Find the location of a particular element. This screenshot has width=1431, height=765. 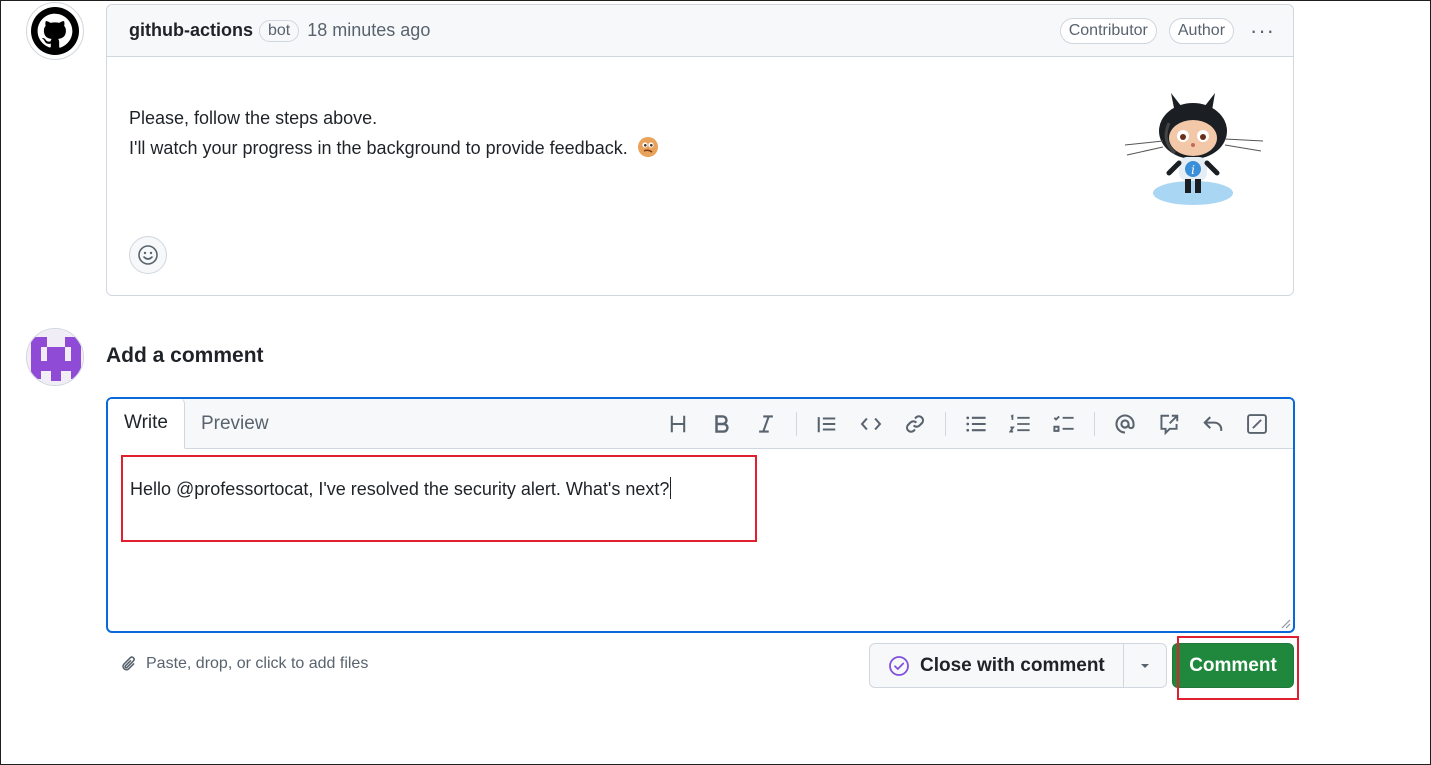

annotation-highlight-button is located at coordinates (1238, 668).